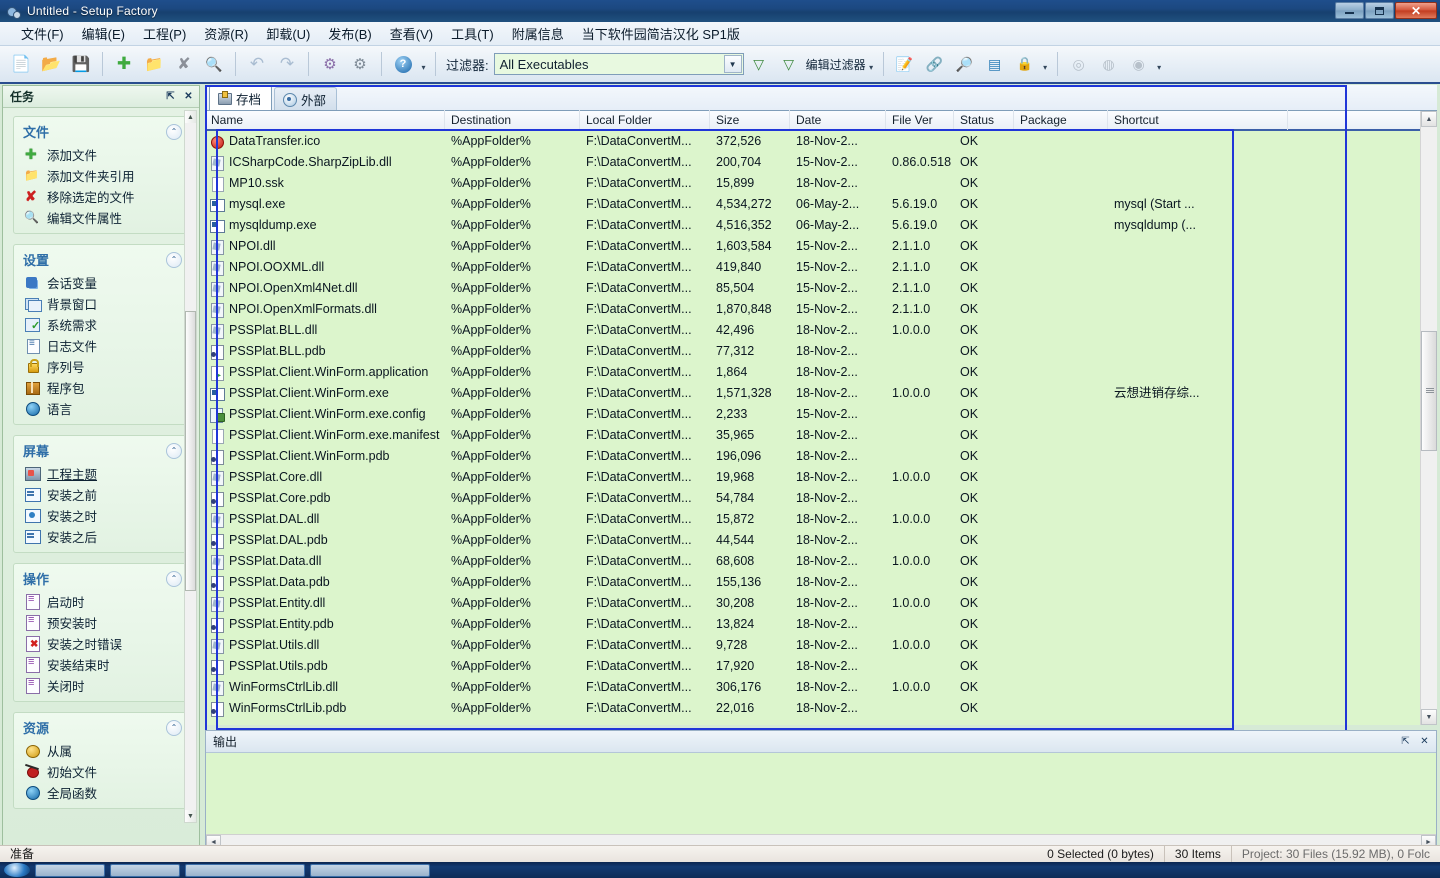 Image resolution: width=1440 pixels, height=878 pixels. I want to click on close-button: ✕, so click(1416, 10).